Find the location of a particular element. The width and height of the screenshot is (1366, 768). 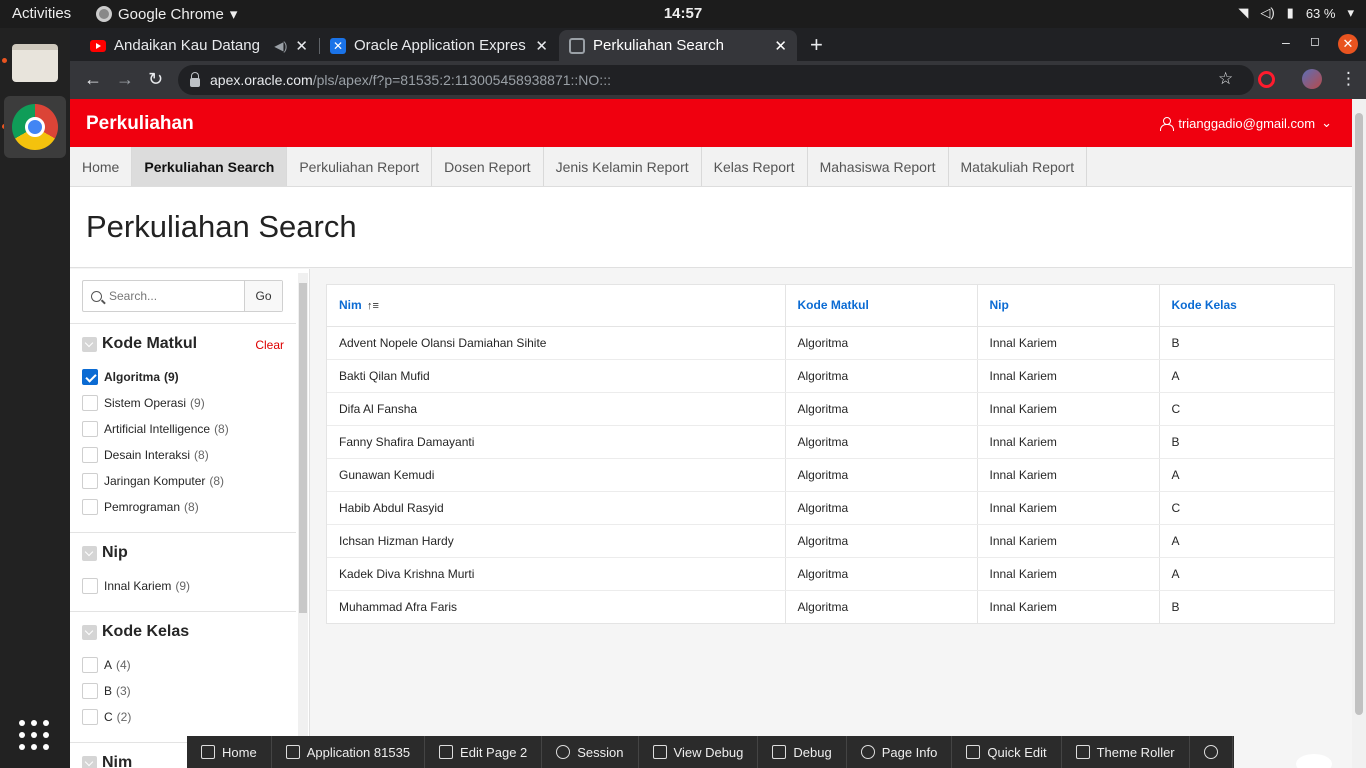

option-count: (4) is located at coordinates (123, 665).